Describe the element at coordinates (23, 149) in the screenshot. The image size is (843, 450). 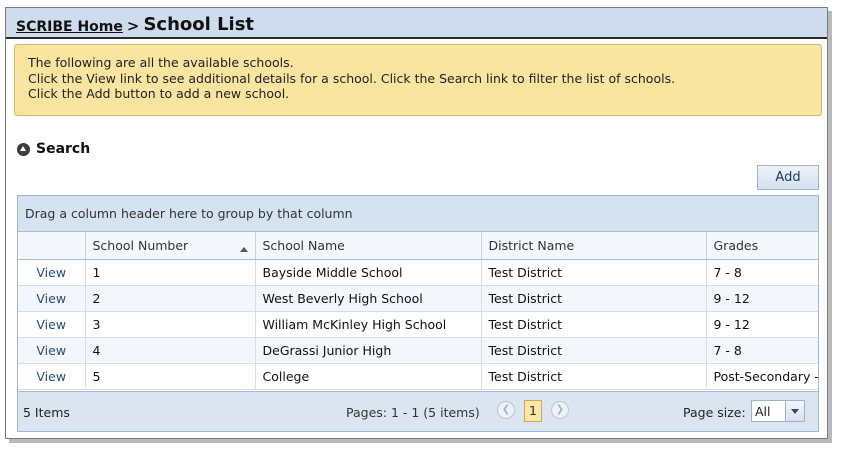
I see `collapse-up-circle-icon` at that location.